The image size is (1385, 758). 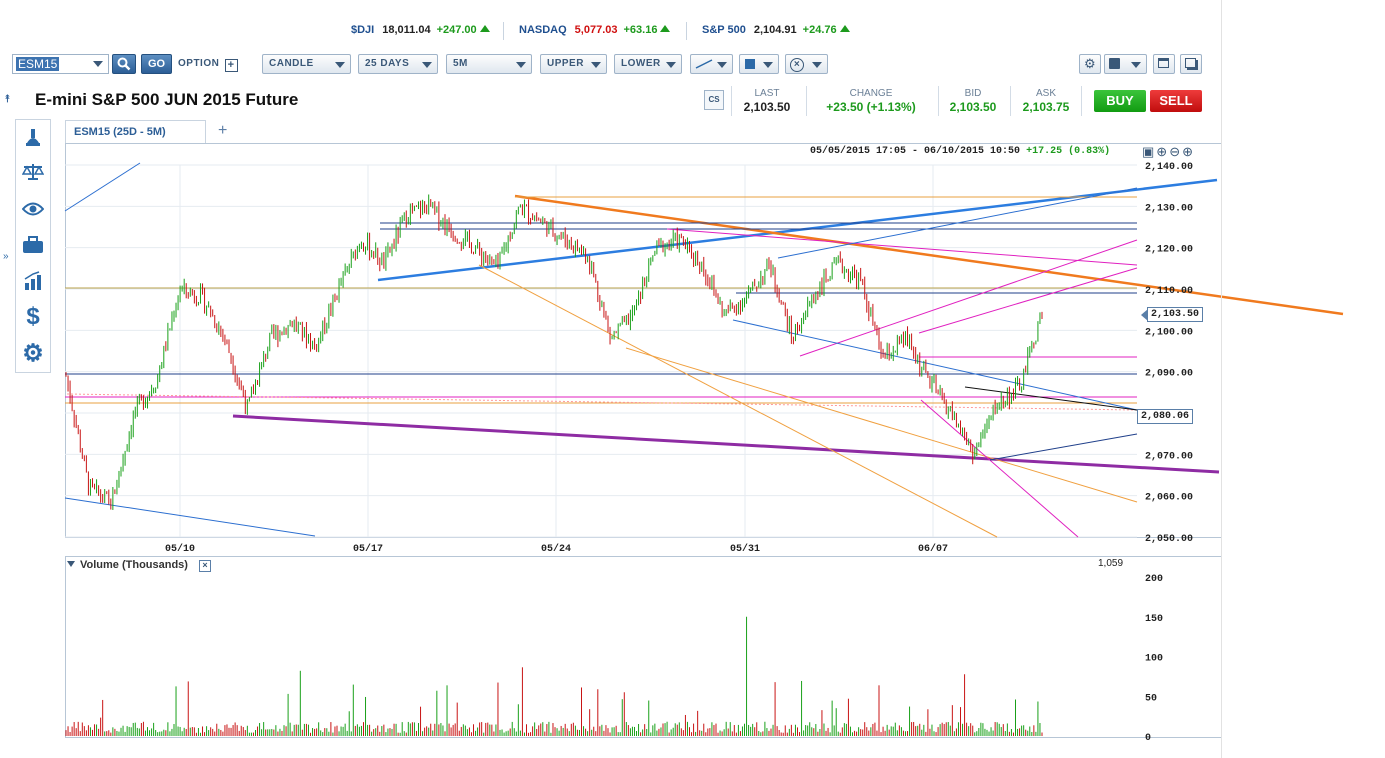 I want to click on page-edge-divider, so click(x=1221, y=379).